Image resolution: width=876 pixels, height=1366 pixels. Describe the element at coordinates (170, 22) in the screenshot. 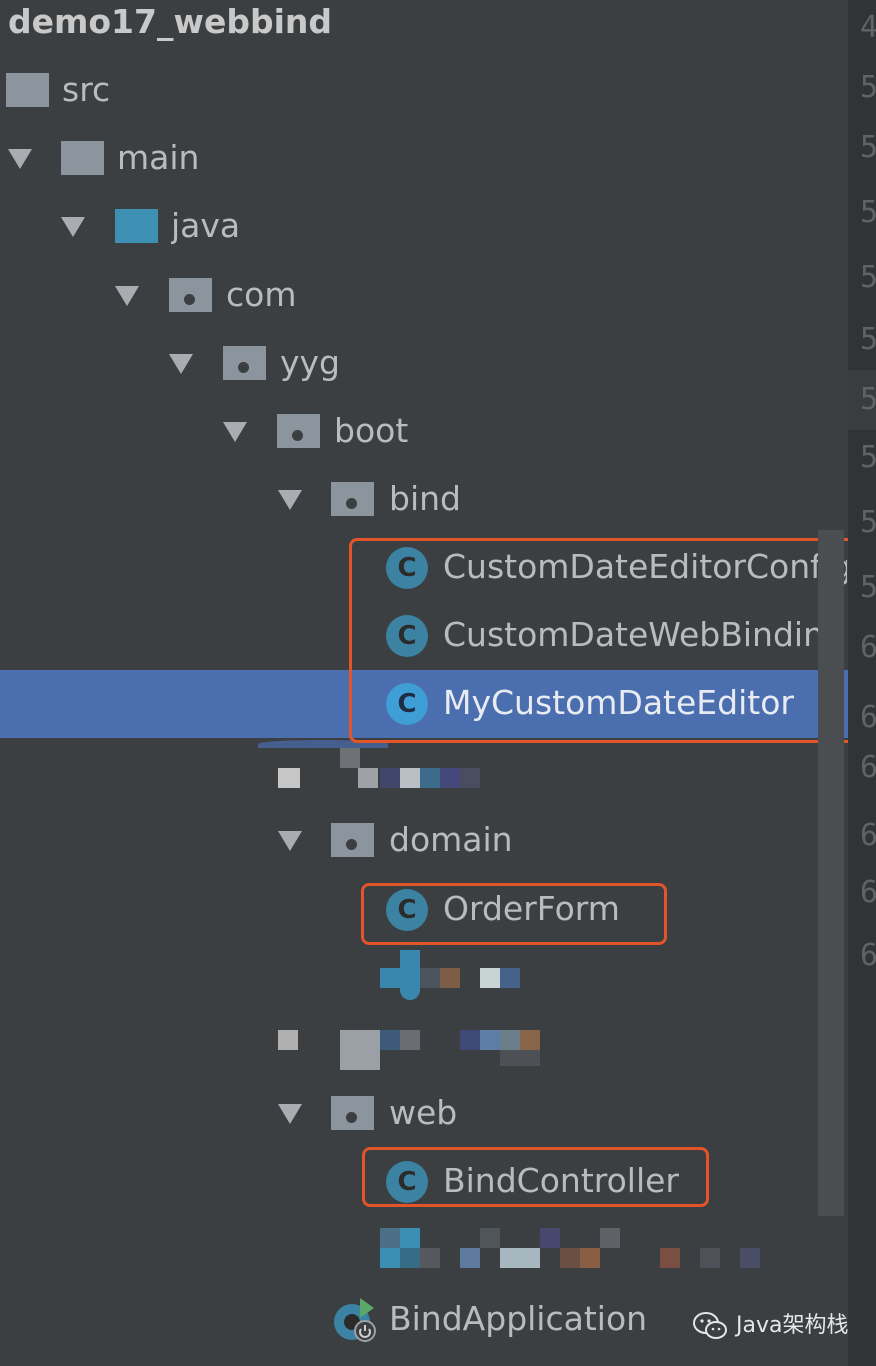

I see `project-title: demo17_webbind` at that location.